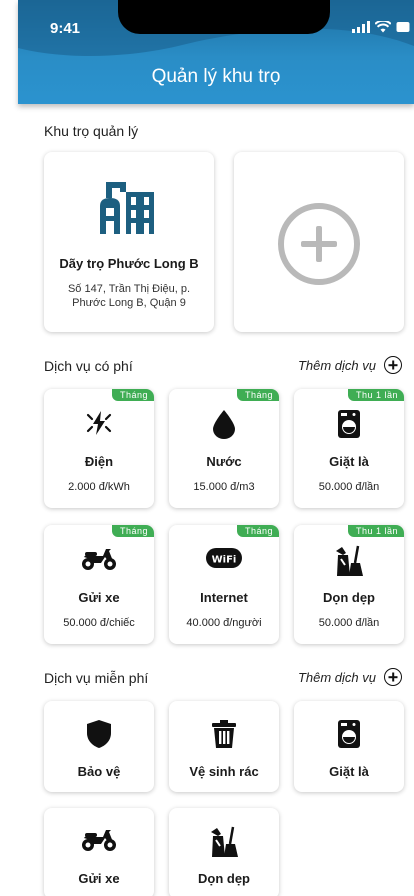 The image size is (414, 896). What do you see at coordinates (88, 366) in the screenshot?
I see `paid-services-title: Dịch vụ có phí` at bounding box center [88, 366].